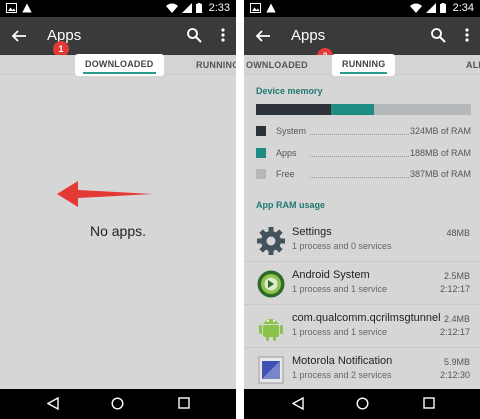 The width and height of the screenshot is (480, 419). What do you see at coordinates (294, 109) in the screenshot?
I see `memory-bar-system` at bounding box center [294, 109].